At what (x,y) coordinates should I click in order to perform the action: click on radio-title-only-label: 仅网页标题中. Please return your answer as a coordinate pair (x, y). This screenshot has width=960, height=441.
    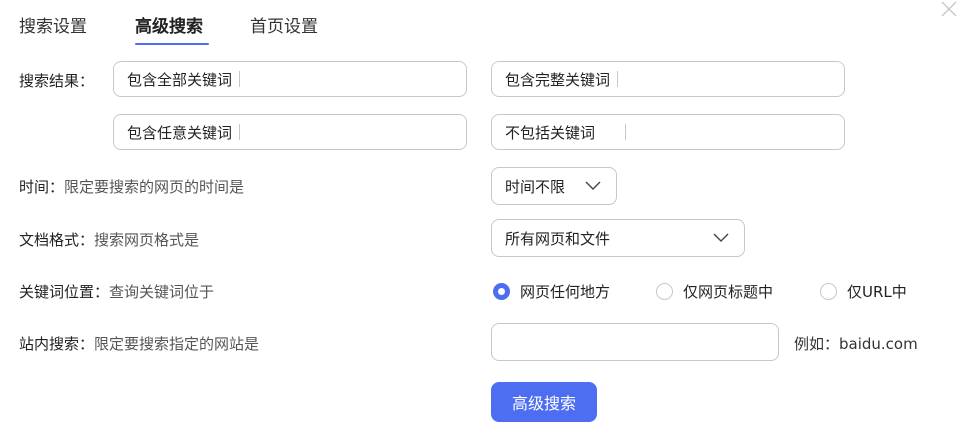
    Looking at the image, I should click on (728, 292).